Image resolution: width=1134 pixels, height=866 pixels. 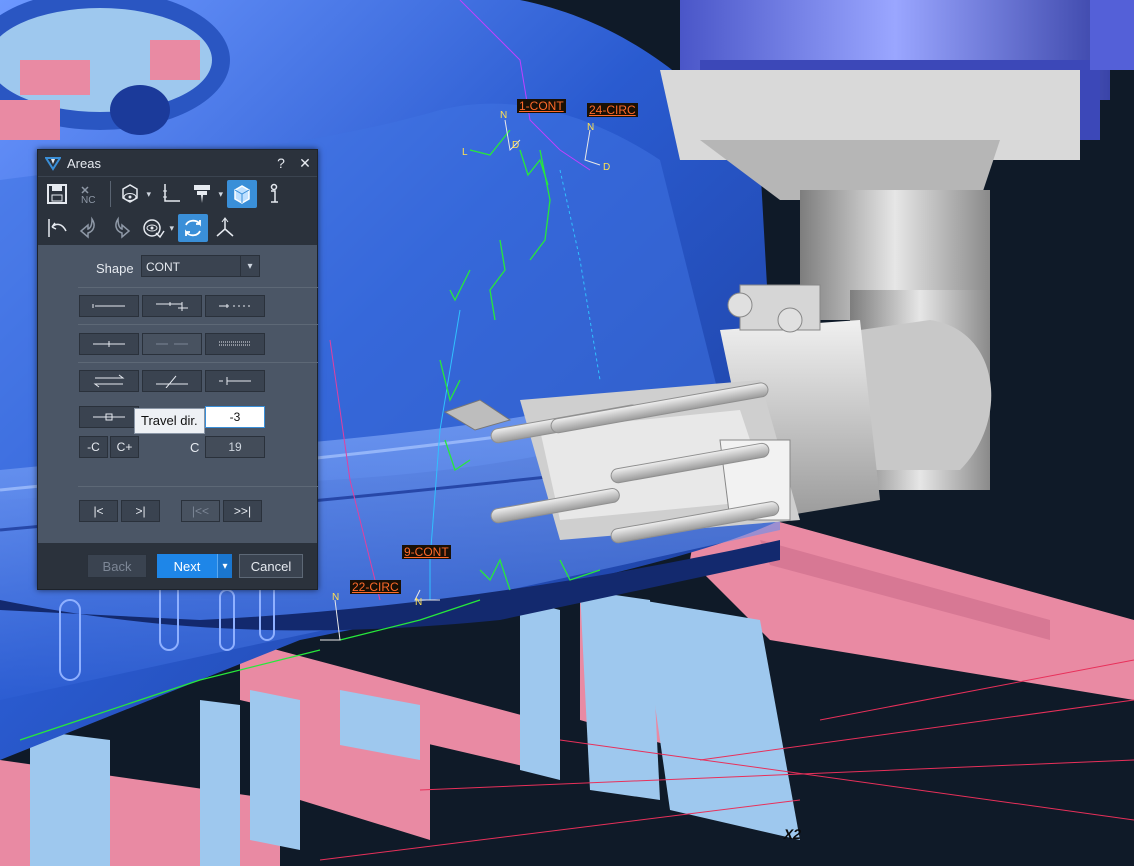 What do you see at coordinates (274, 194) in the screenshot?
I see `info-icon` at bounding box center [274, 194].